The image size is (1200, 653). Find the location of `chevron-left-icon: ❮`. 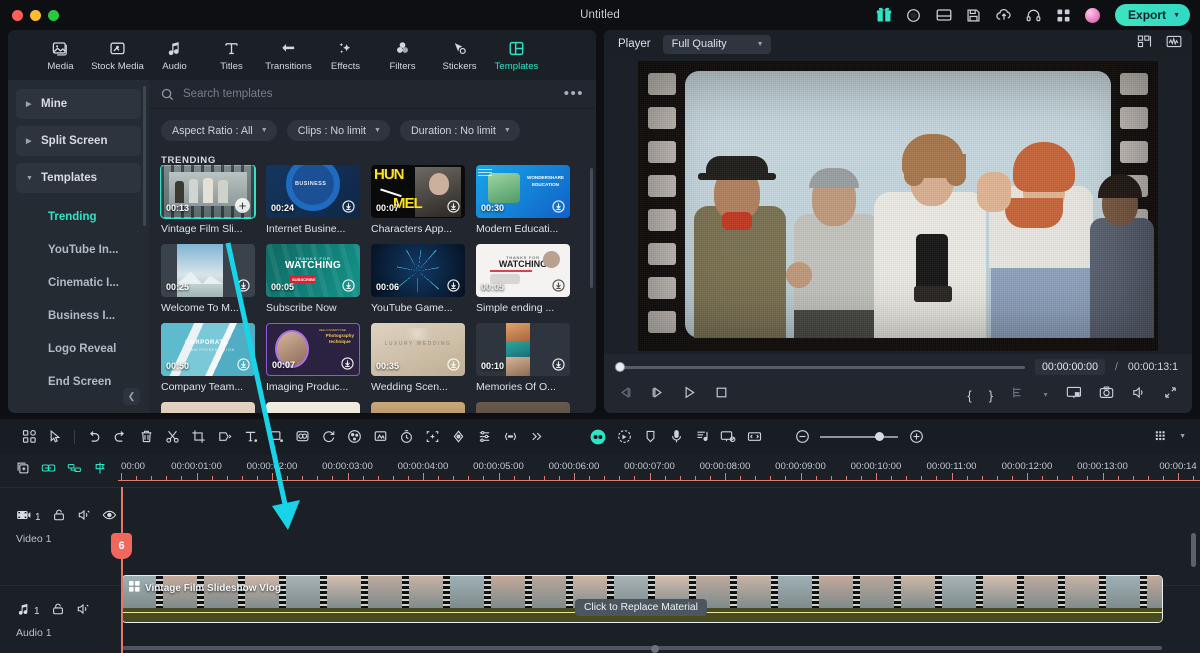

chevron-left-icon: ❮ is located at coordinates (131, 396).